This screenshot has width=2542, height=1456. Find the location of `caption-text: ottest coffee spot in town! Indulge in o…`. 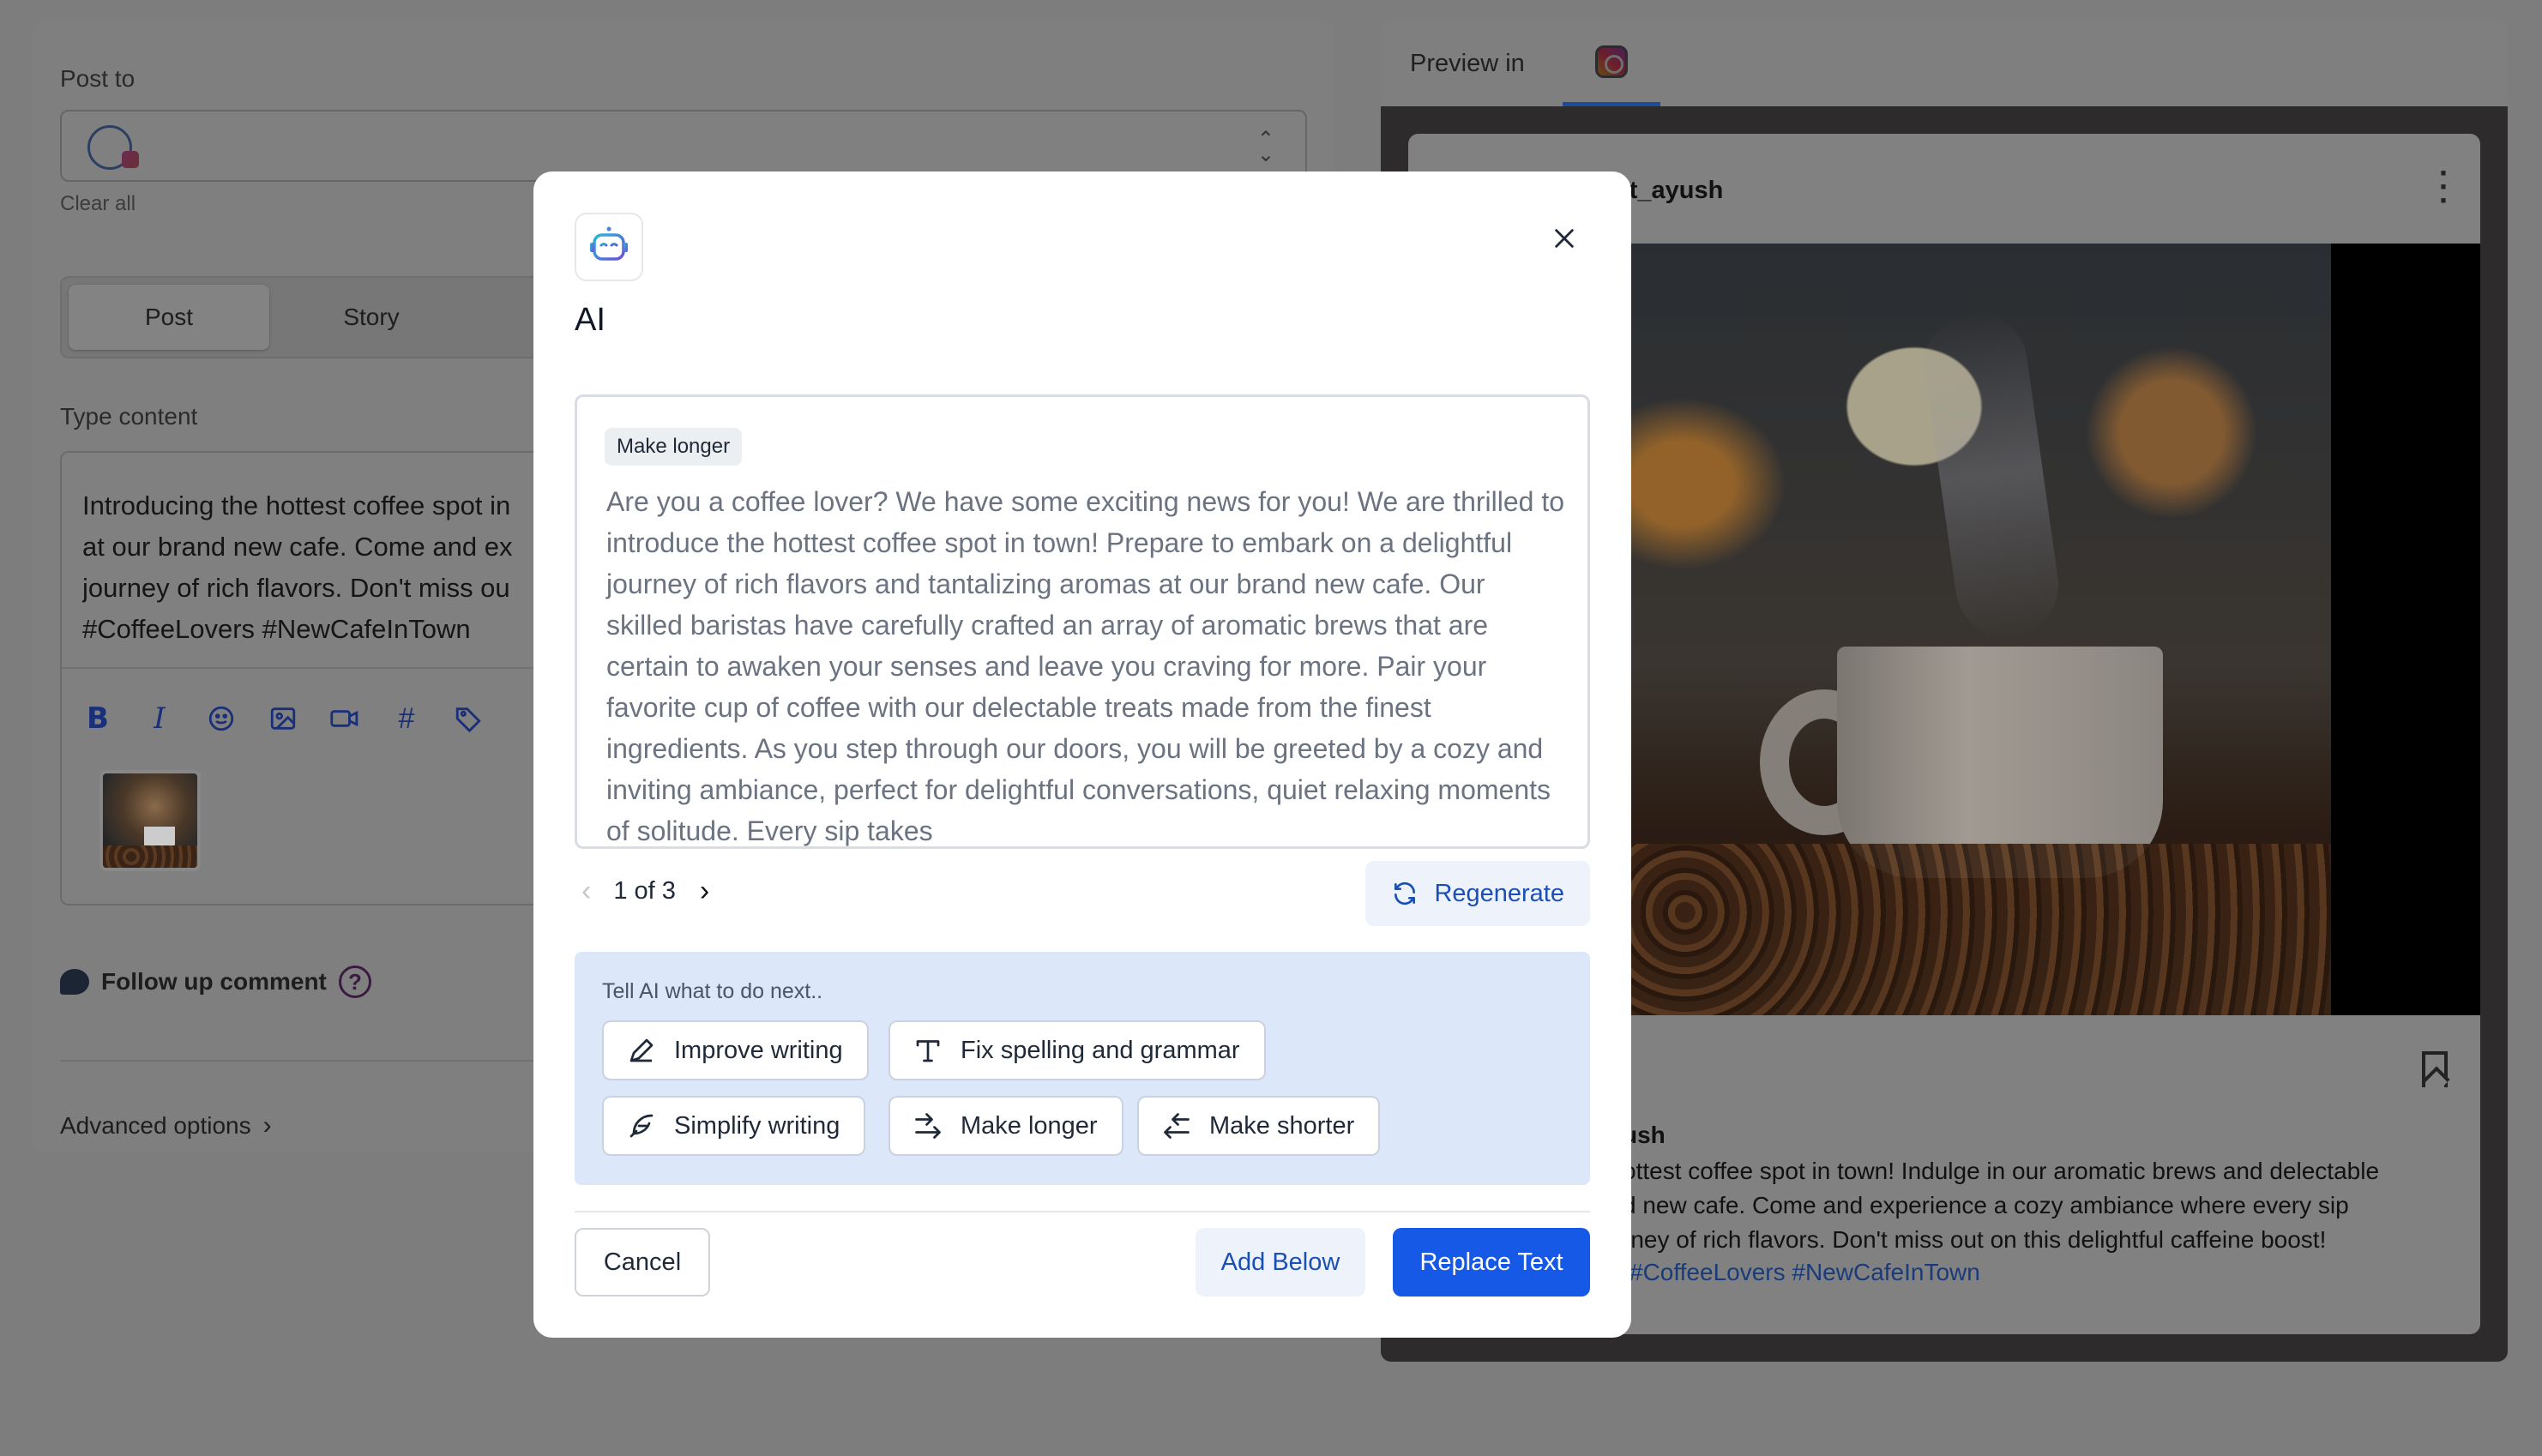

caption-text: ottest coffee spot in town! Indulge in o… is located at coordinates (2002, 1205).